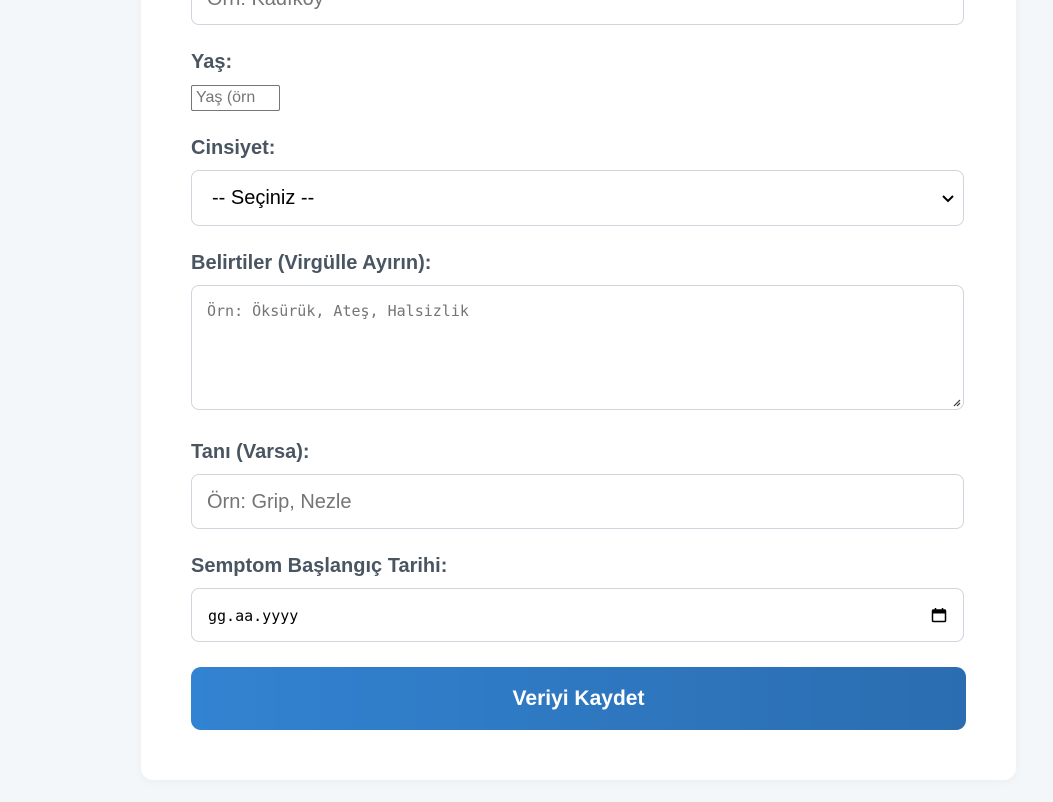 This screenshot has height=802, width=1053. I want to click on gender-select: -- Seçiniz --, so click(577, 198).